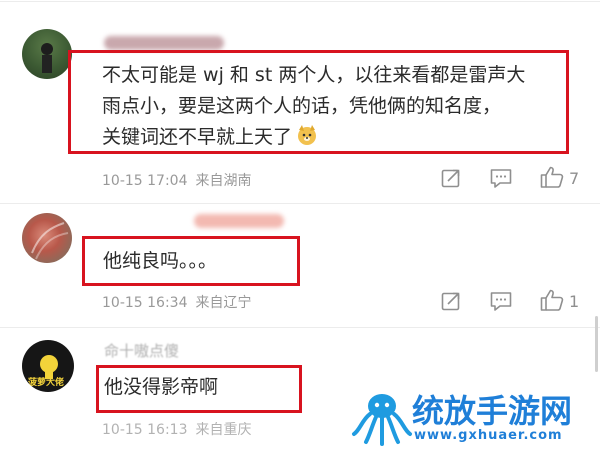  I want to click on comment-meta: 10-15 16:13 来自重庆, so click(176, 429).